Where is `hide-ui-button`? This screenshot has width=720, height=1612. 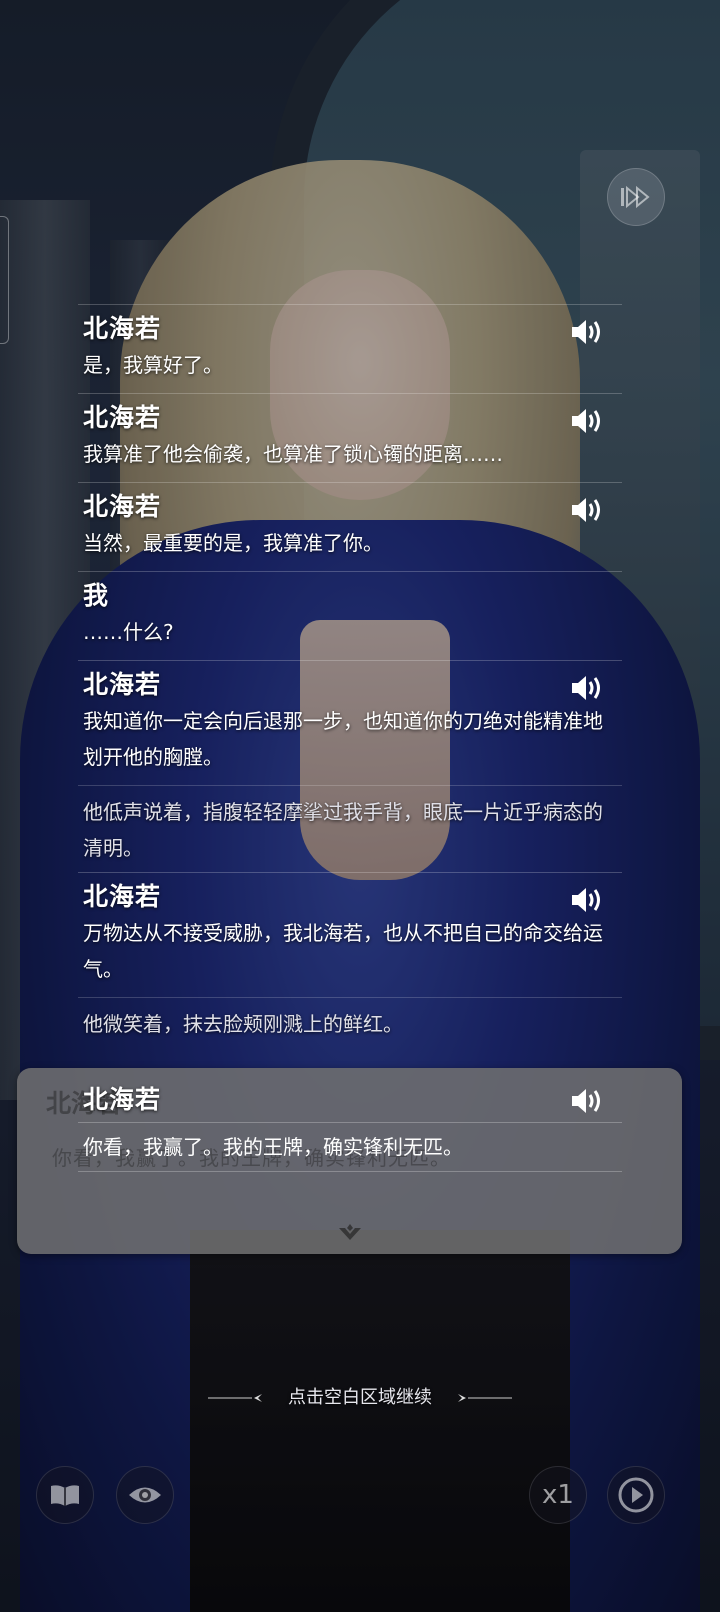 hide-ui-button is located at coordinates (145, 1495).